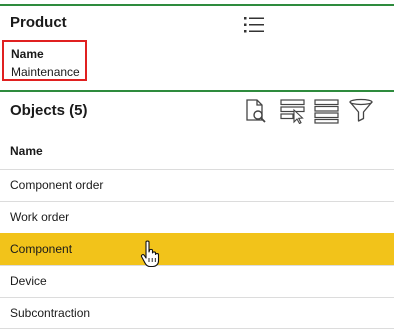  What do you see at coordinates (197, 185) in the screenshot?
I see `list-item: Component order` at bounding box center [197, 185].